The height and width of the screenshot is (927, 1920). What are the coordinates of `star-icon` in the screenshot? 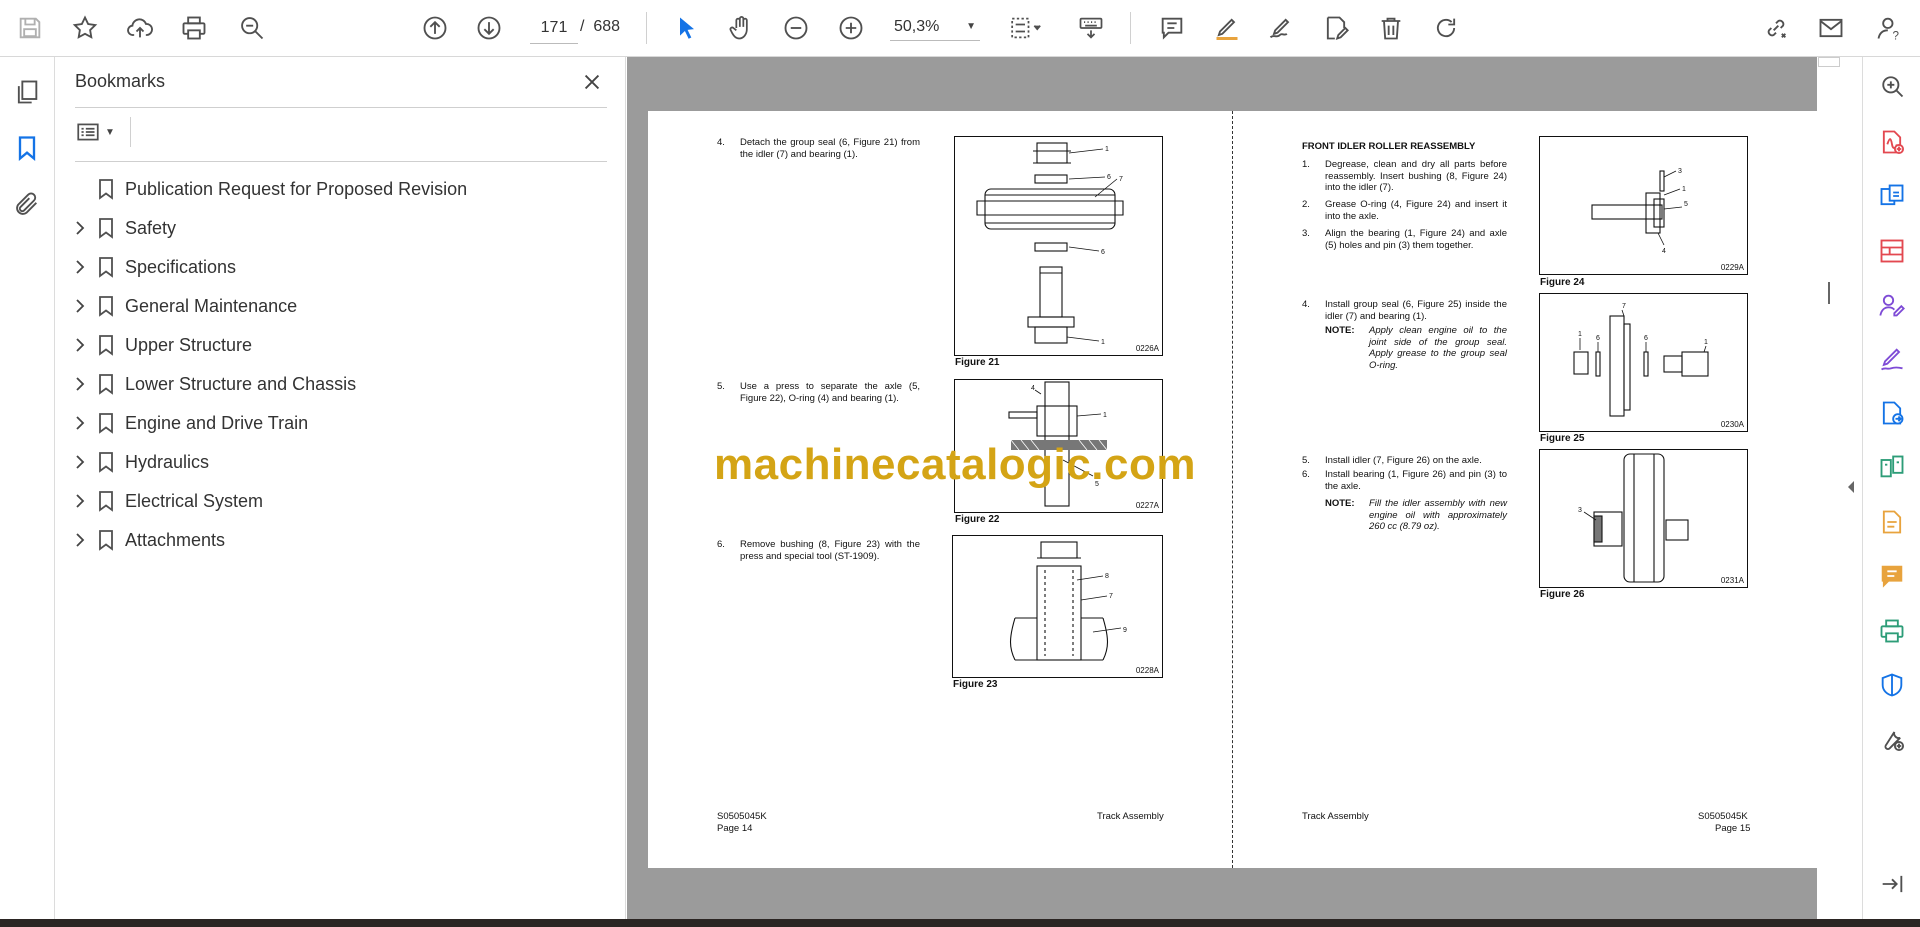 It's located at (85, 28).